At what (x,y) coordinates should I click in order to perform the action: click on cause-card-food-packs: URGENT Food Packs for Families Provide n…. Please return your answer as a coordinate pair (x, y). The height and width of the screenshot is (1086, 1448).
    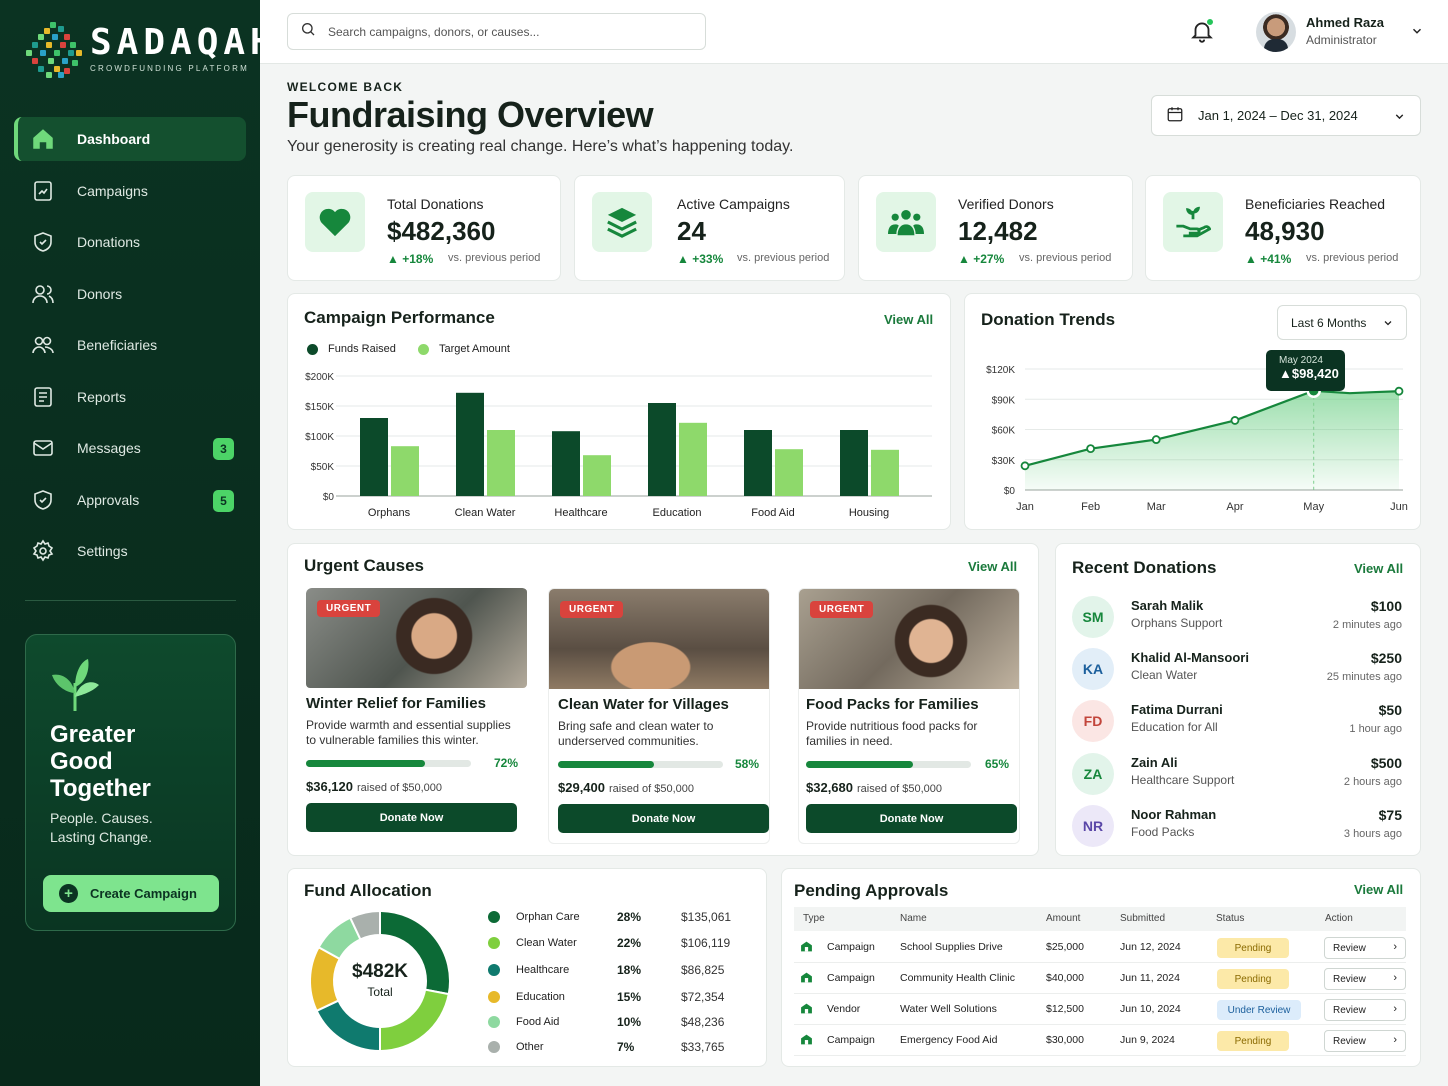
    Looking at the image, I should click on (909, 716).